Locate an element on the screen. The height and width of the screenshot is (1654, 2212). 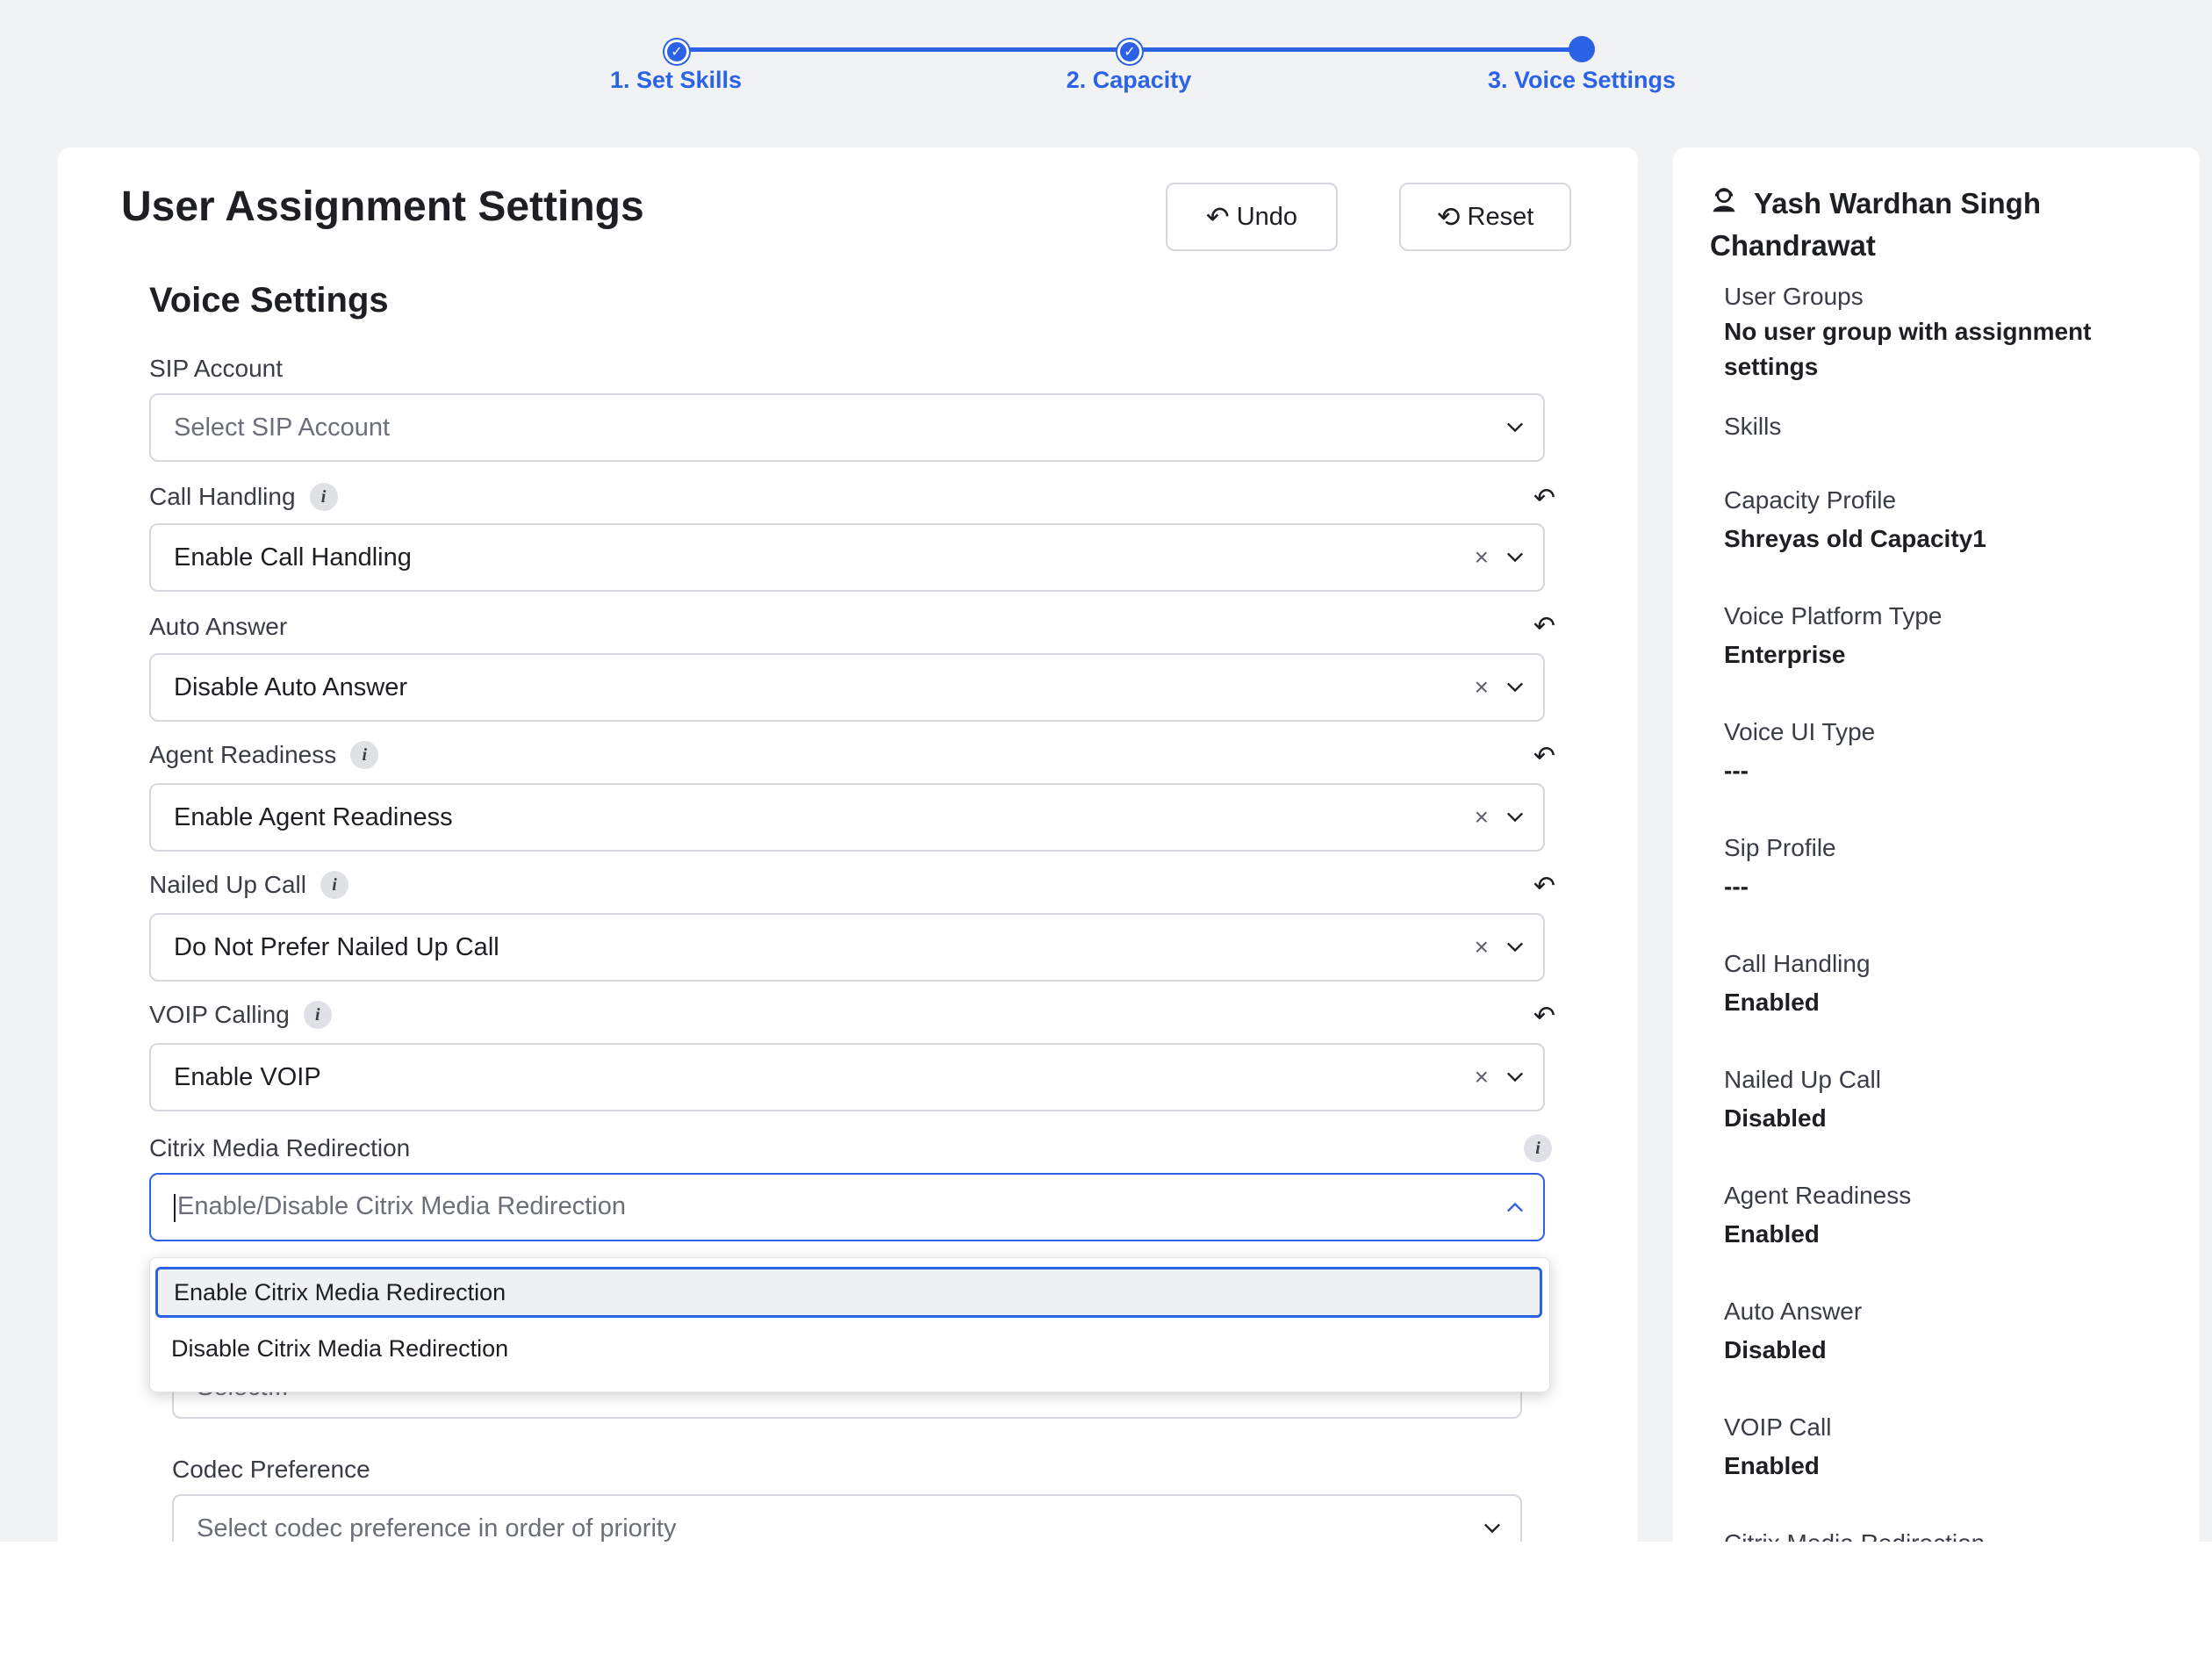
citrix-label-text: Citrix Media Redirection is located at coordinates (280, 1147).